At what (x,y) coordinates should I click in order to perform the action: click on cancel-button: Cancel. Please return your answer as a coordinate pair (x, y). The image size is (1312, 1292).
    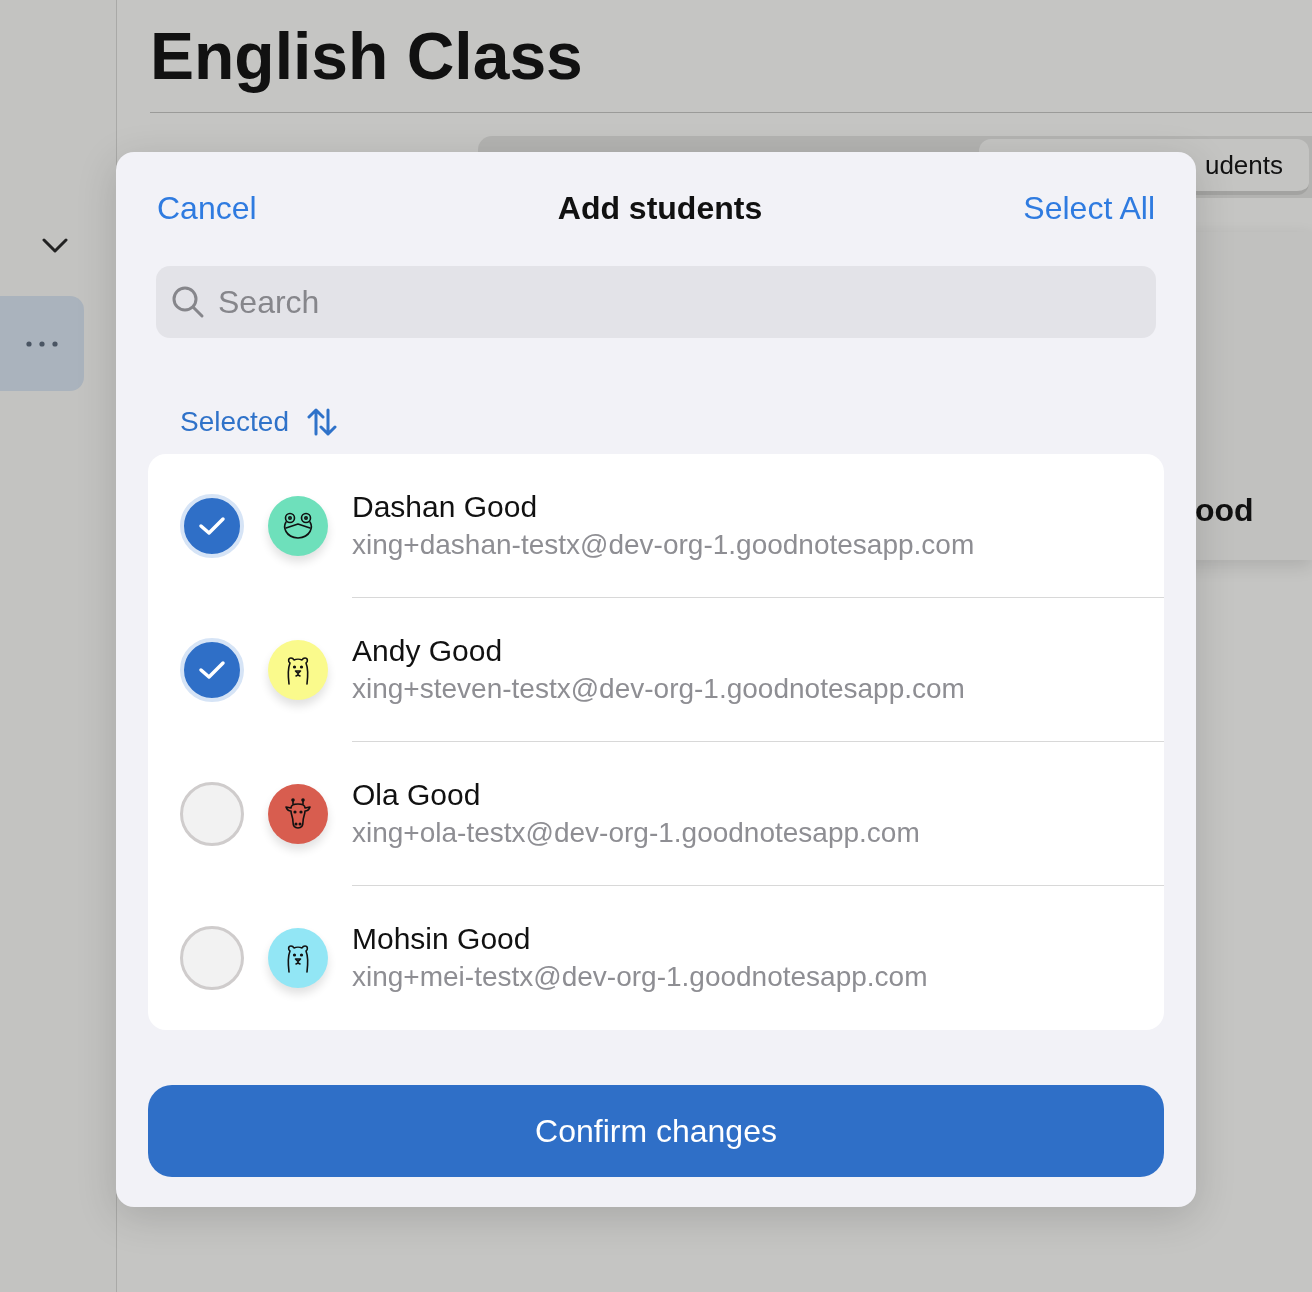
    Looking at the image, I should click on (207, 208).